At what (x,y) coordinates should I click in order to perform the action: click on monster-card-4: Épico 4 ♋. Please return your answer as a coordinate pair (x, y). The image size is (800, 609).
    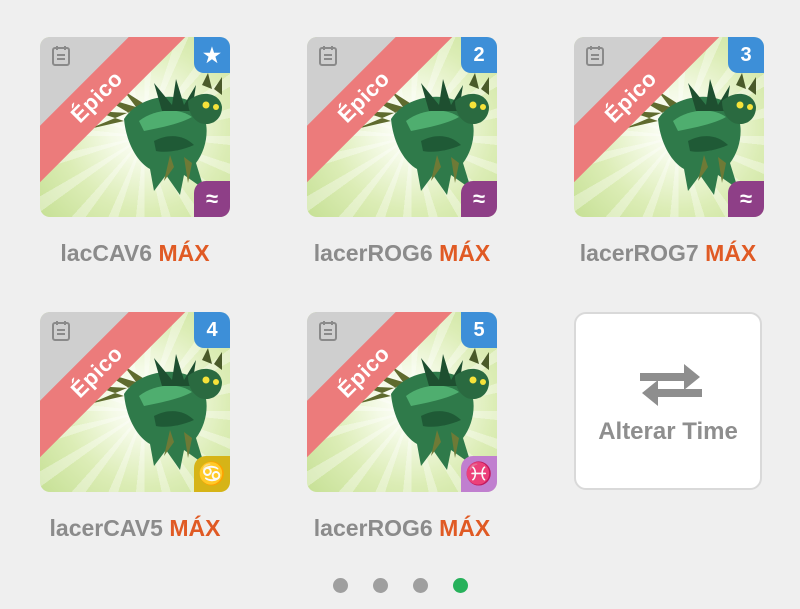
    Looking at the image, I should click on (135, 402).